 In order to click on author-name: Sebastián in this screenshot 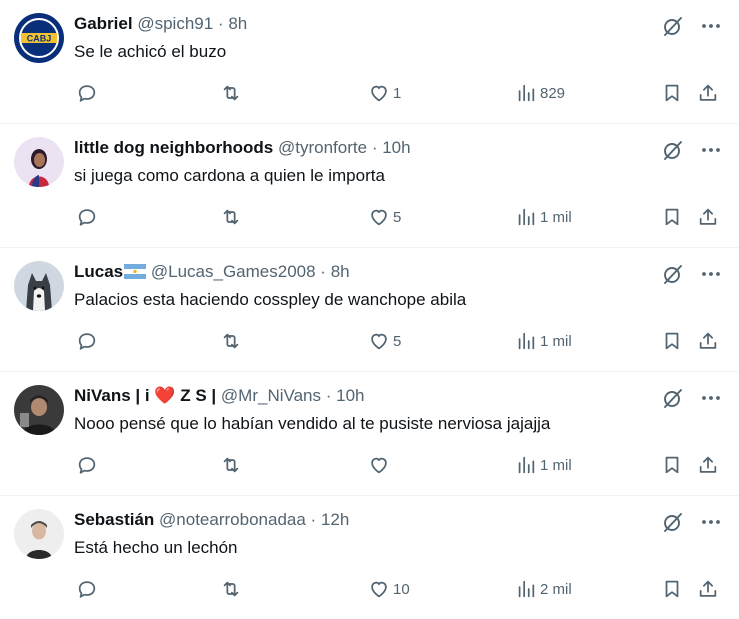, I will do `click(114, 519)`.